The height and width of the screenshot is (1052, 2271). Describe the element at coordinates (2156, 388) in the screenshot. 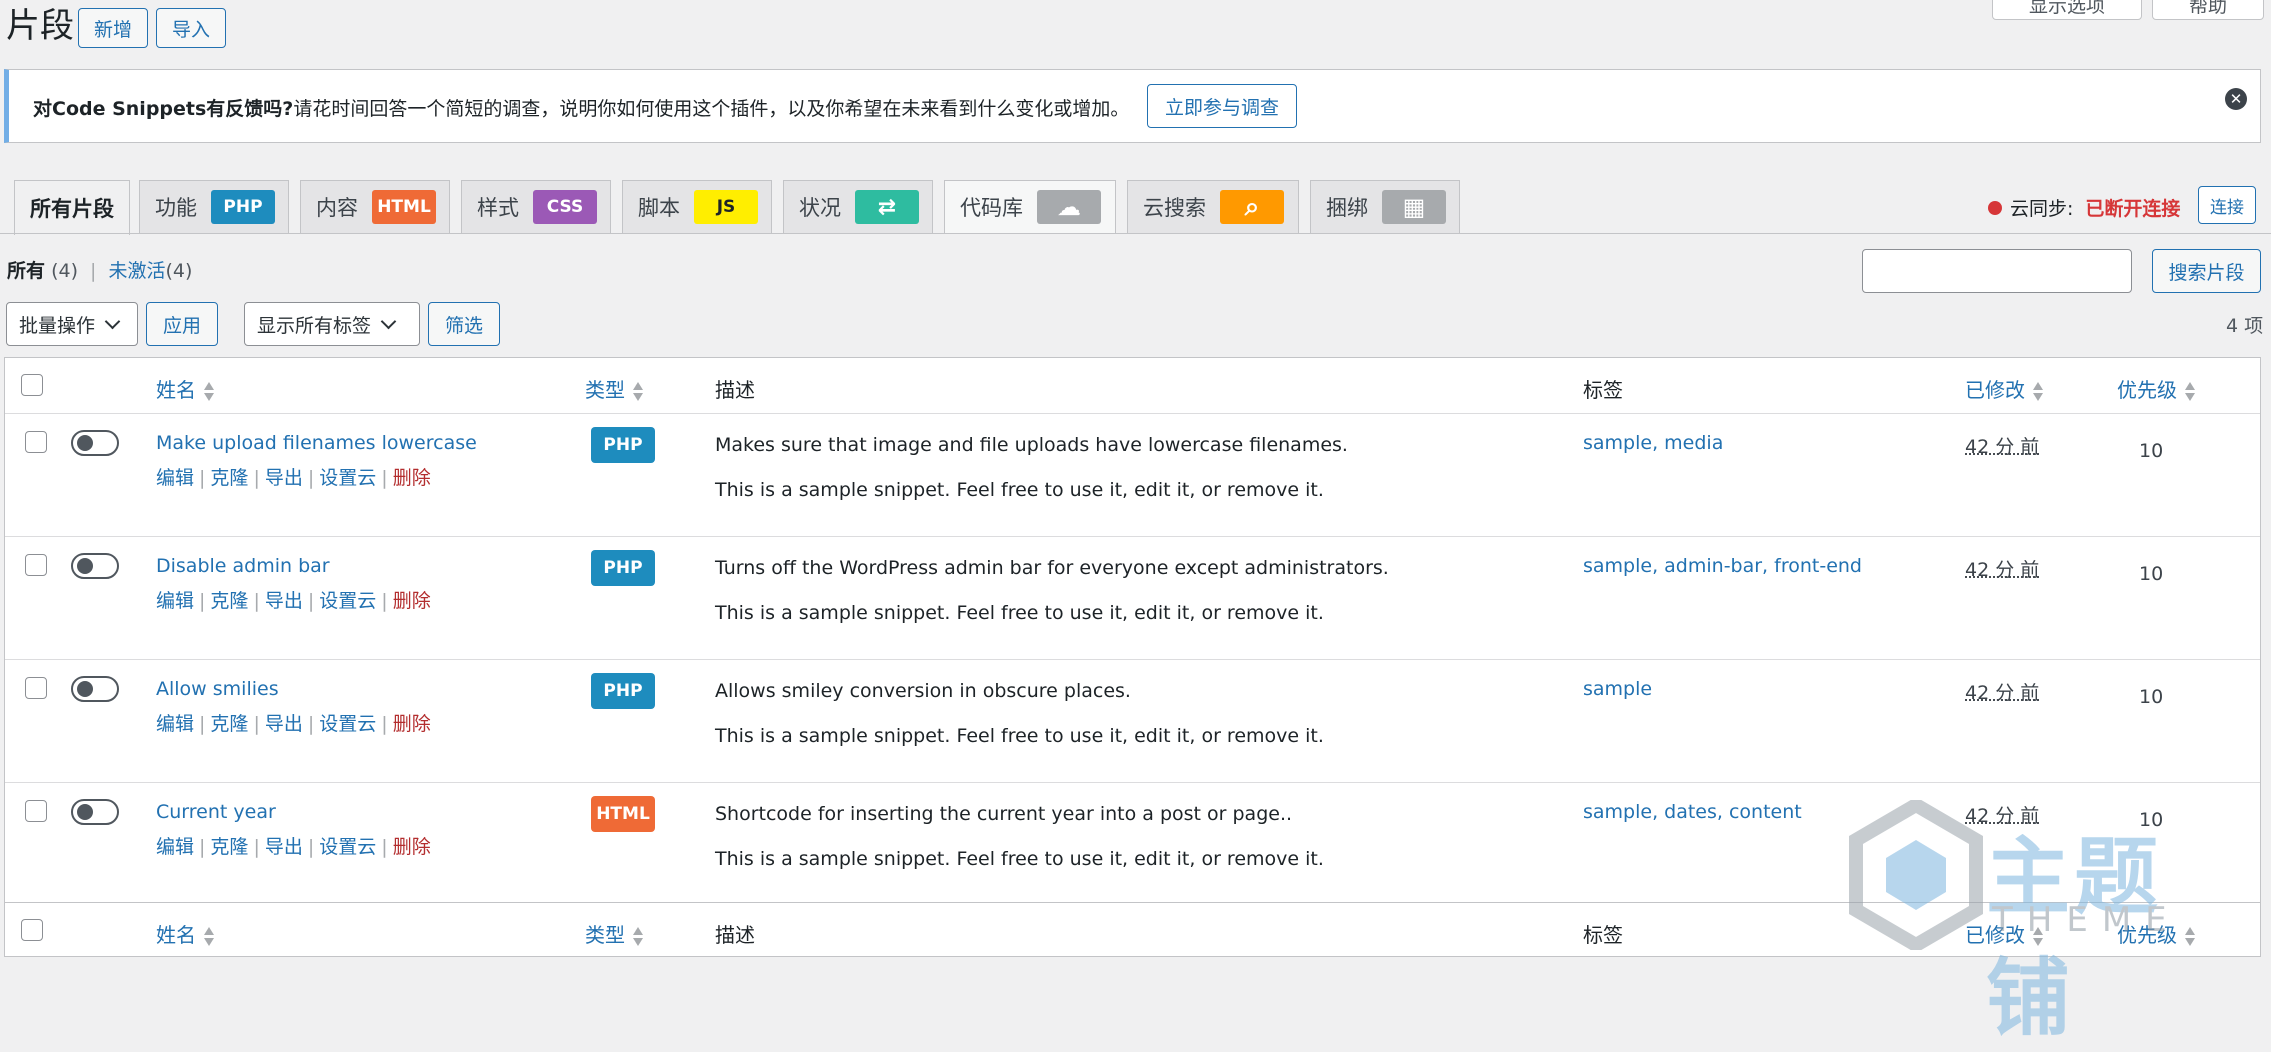

I see `column-priority: 优先级` at that location.